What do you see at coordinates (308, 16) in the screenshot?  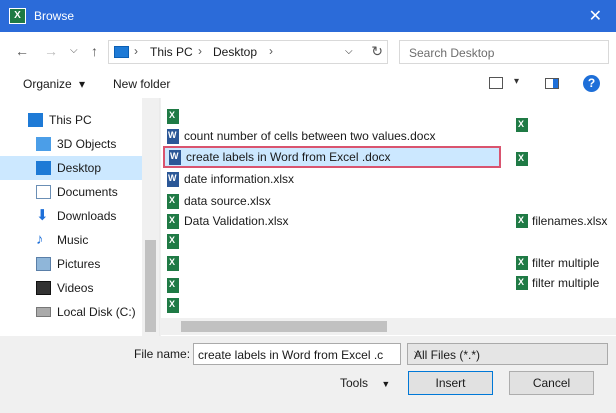 I see `title-bar: X Browse ✕` at bounding box center [308, 16].